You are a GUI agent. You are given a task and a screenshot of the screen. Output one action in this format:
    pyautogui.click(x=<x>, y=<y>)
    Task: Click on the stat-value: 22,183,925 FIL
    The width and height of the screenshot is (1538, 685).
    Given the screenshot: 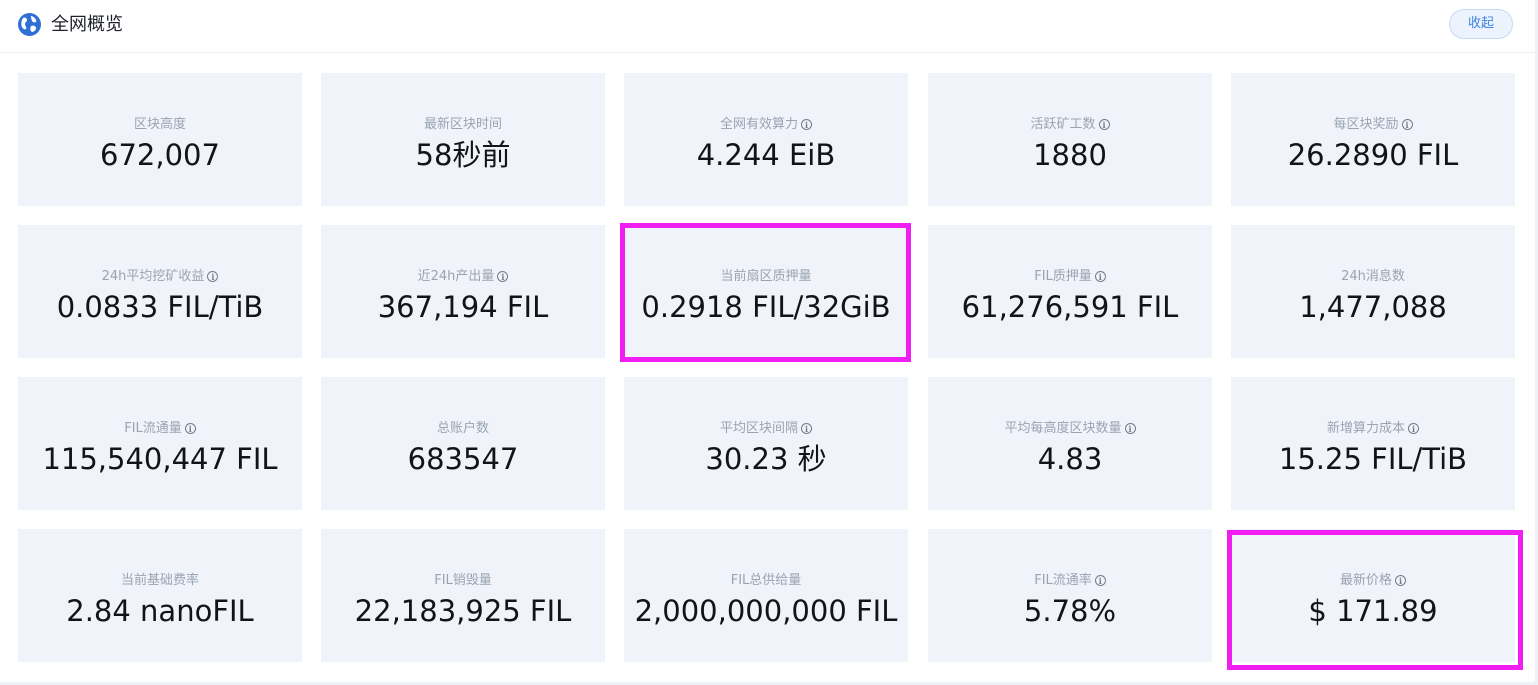 What is the action you would take?
    pyautogui.click(x=463, y=611)
    